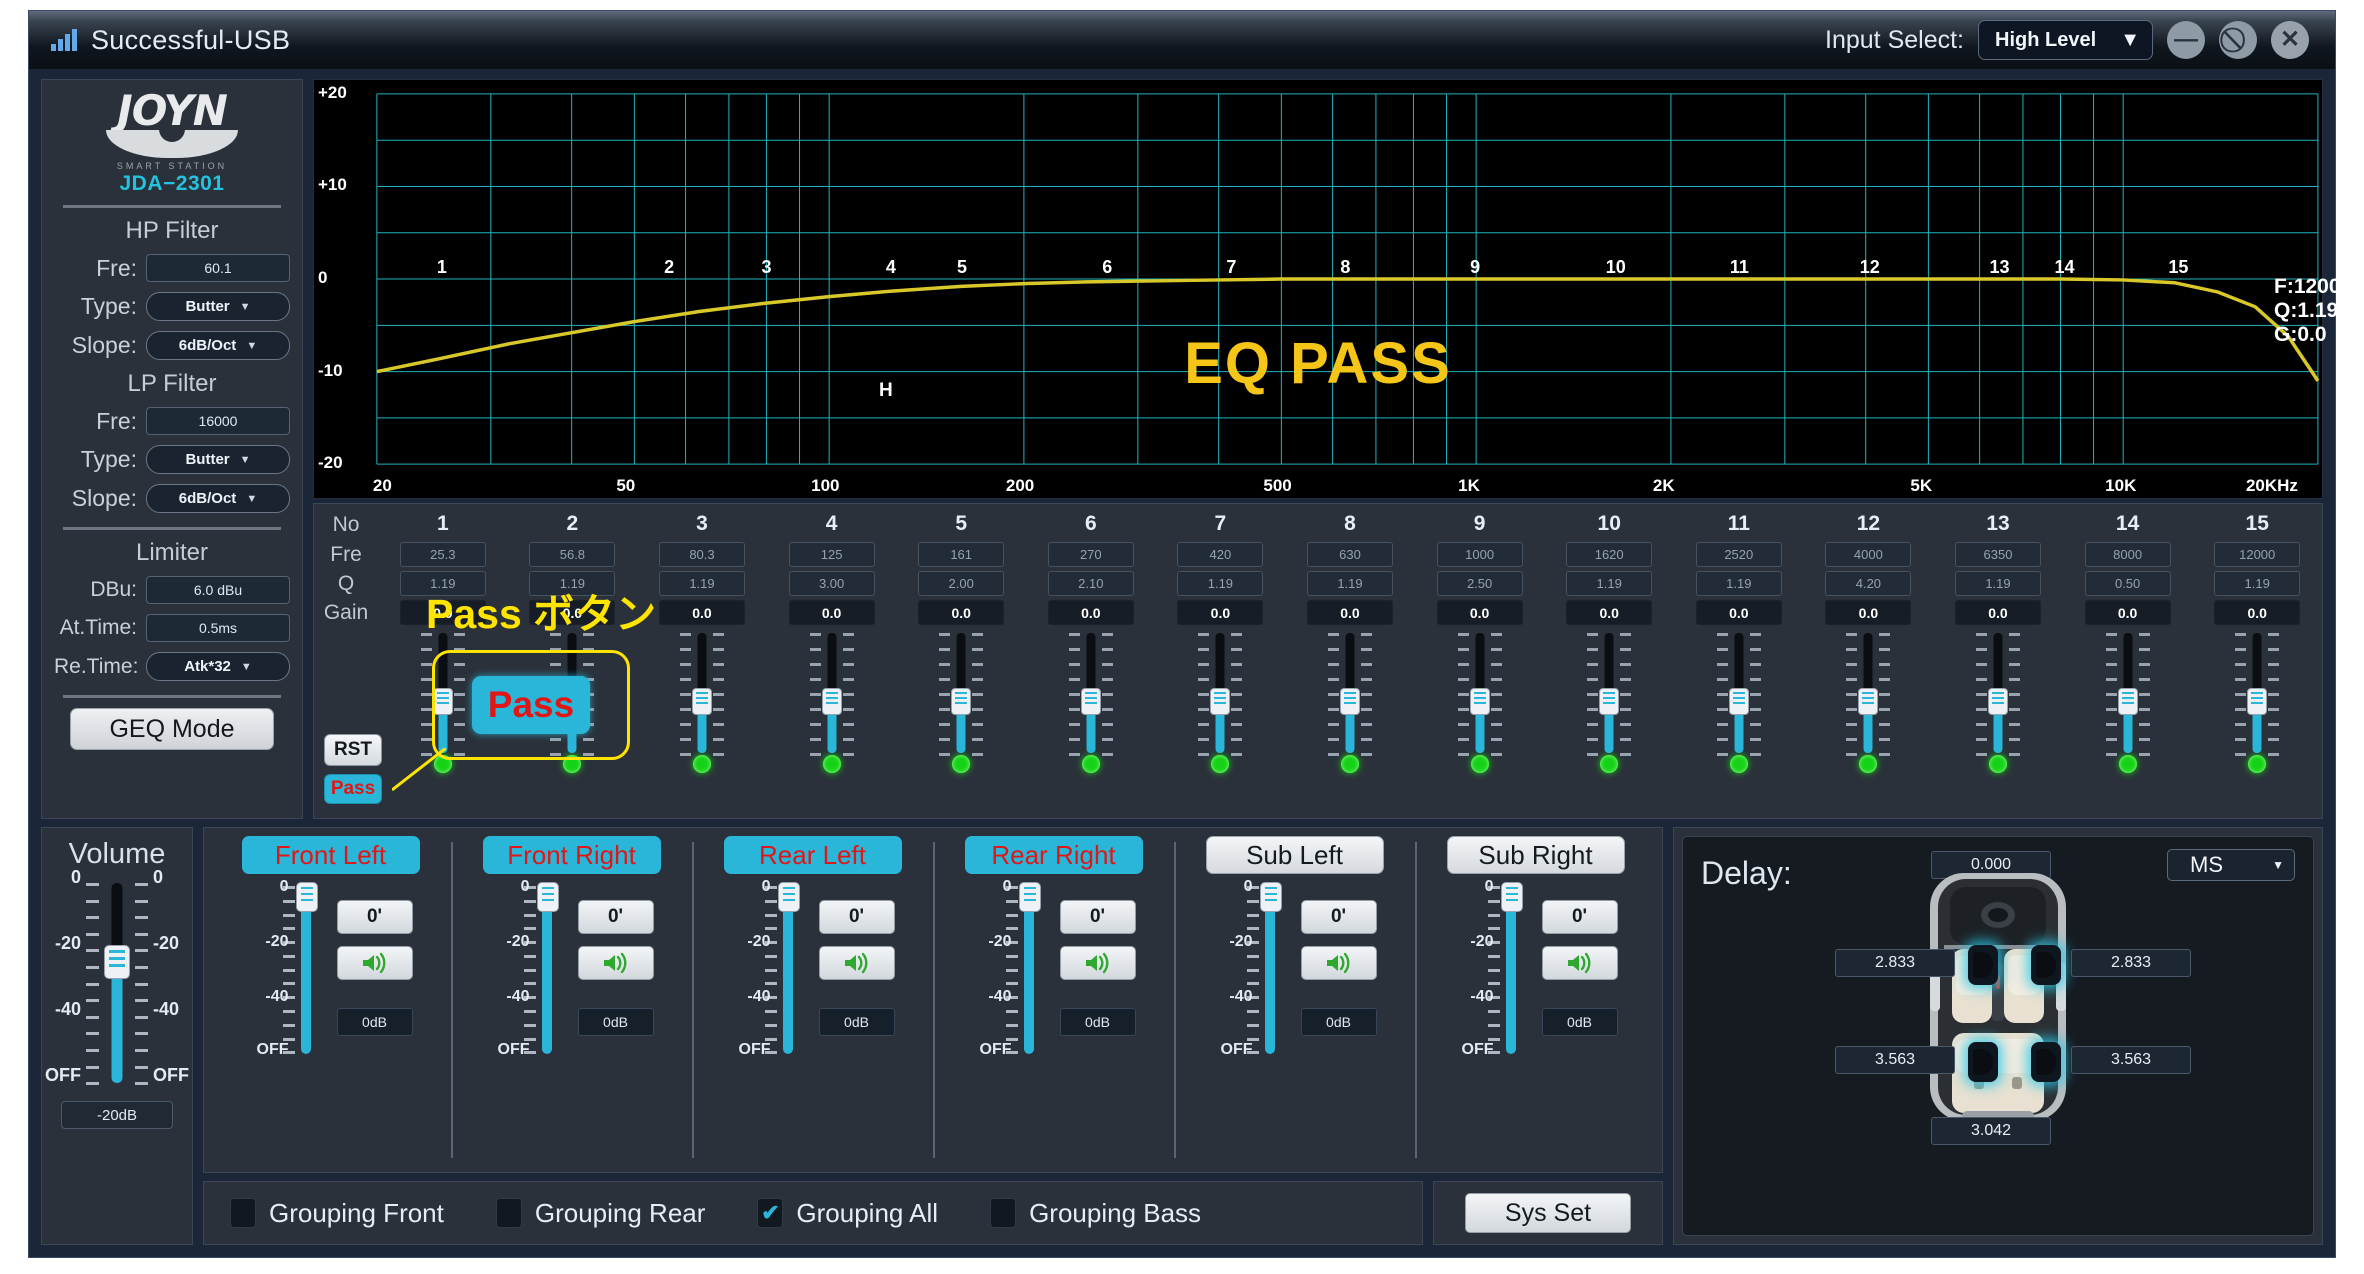 The height and width of the screenshot is (1274, 2364). What do you see at coordinates (1095, 1213) in the screenshot?
I see `grouping-option: Grouping Bass` at bounding box center [1095, 1213].